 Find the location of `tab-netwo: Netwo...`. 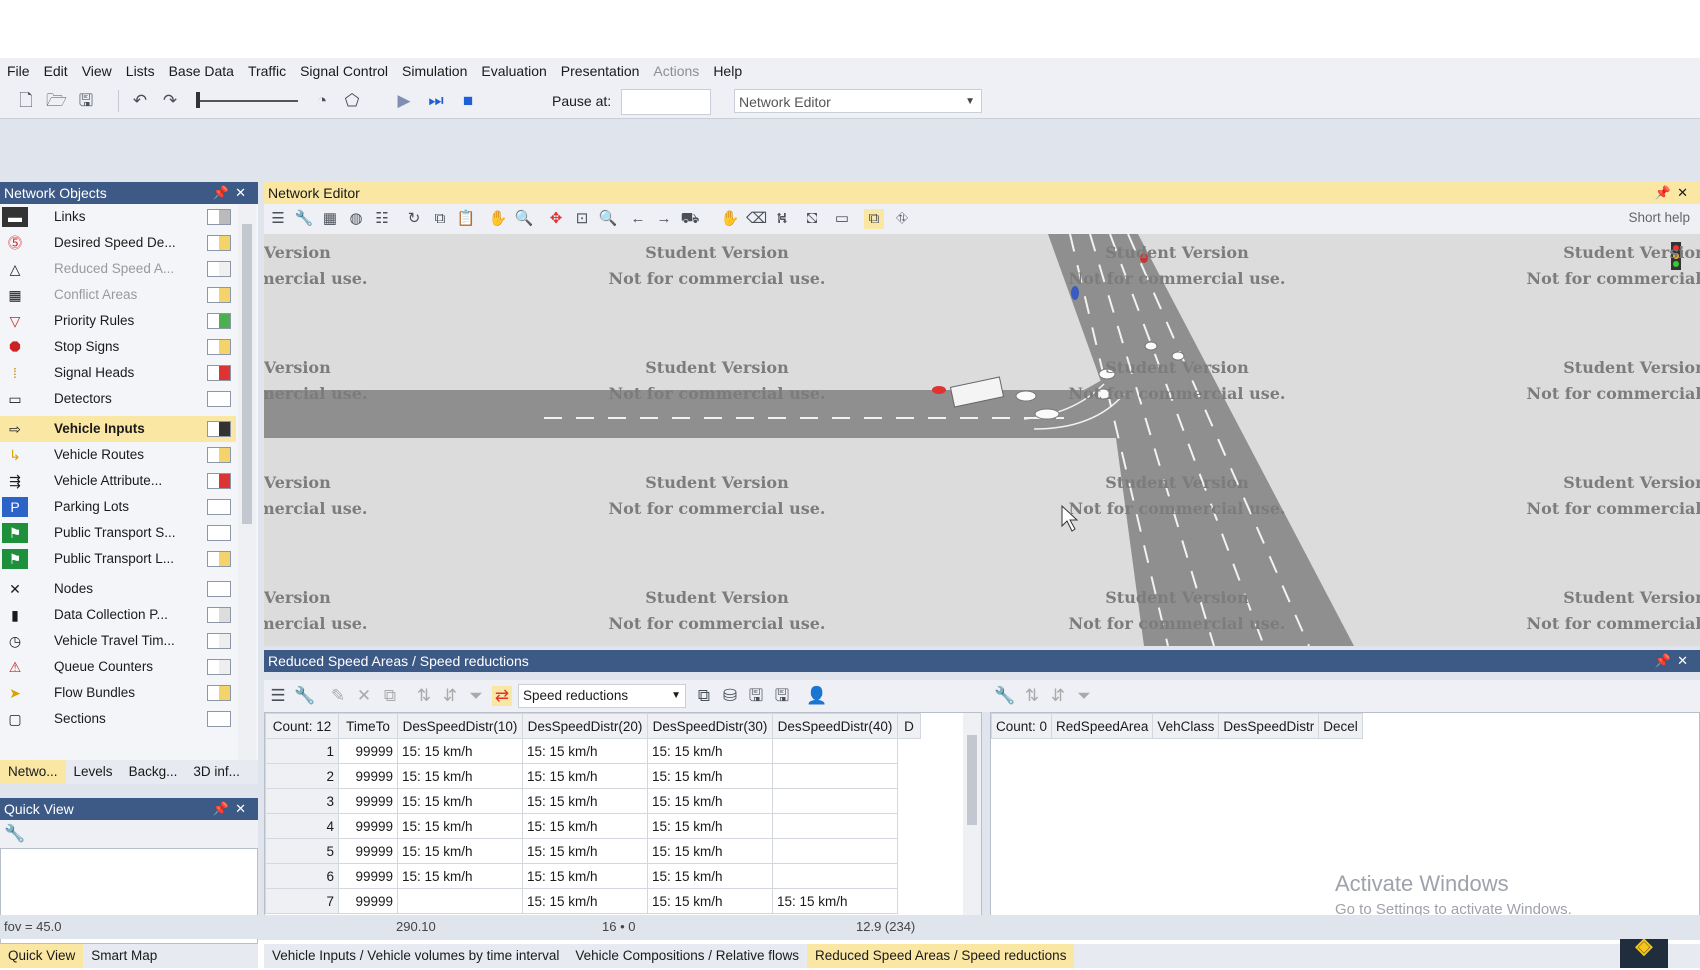

tab-netwo: Netwo... is located at coordinates (33, 772).